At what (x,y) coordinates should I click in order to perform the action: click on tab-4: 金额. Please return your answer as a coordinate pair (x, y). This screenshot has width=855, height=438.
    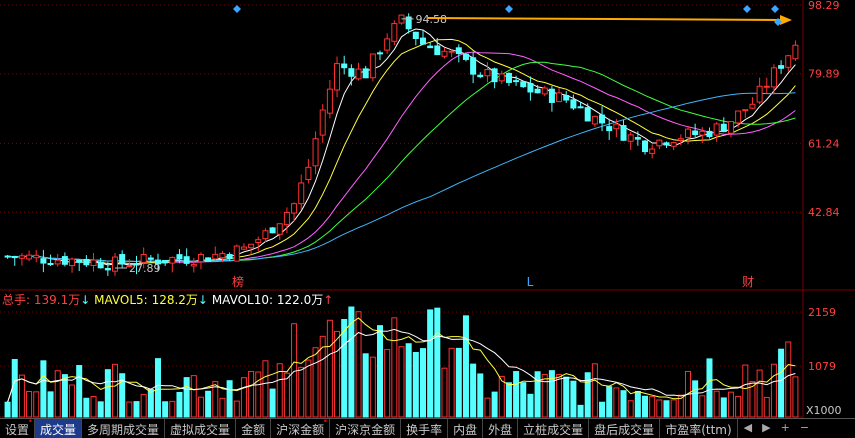
    Looking at the image, I should click on (254, 428).